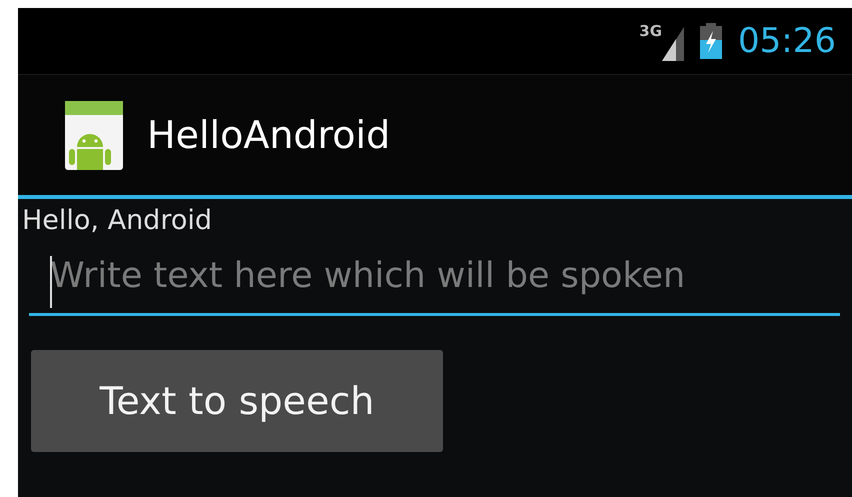 Image resolution: width=852 pixels, height=497 pixels. What do you see at coordinates (650, 31) in the screenshot?
I see `network-type: 3G` at bounding box center [650, 31].